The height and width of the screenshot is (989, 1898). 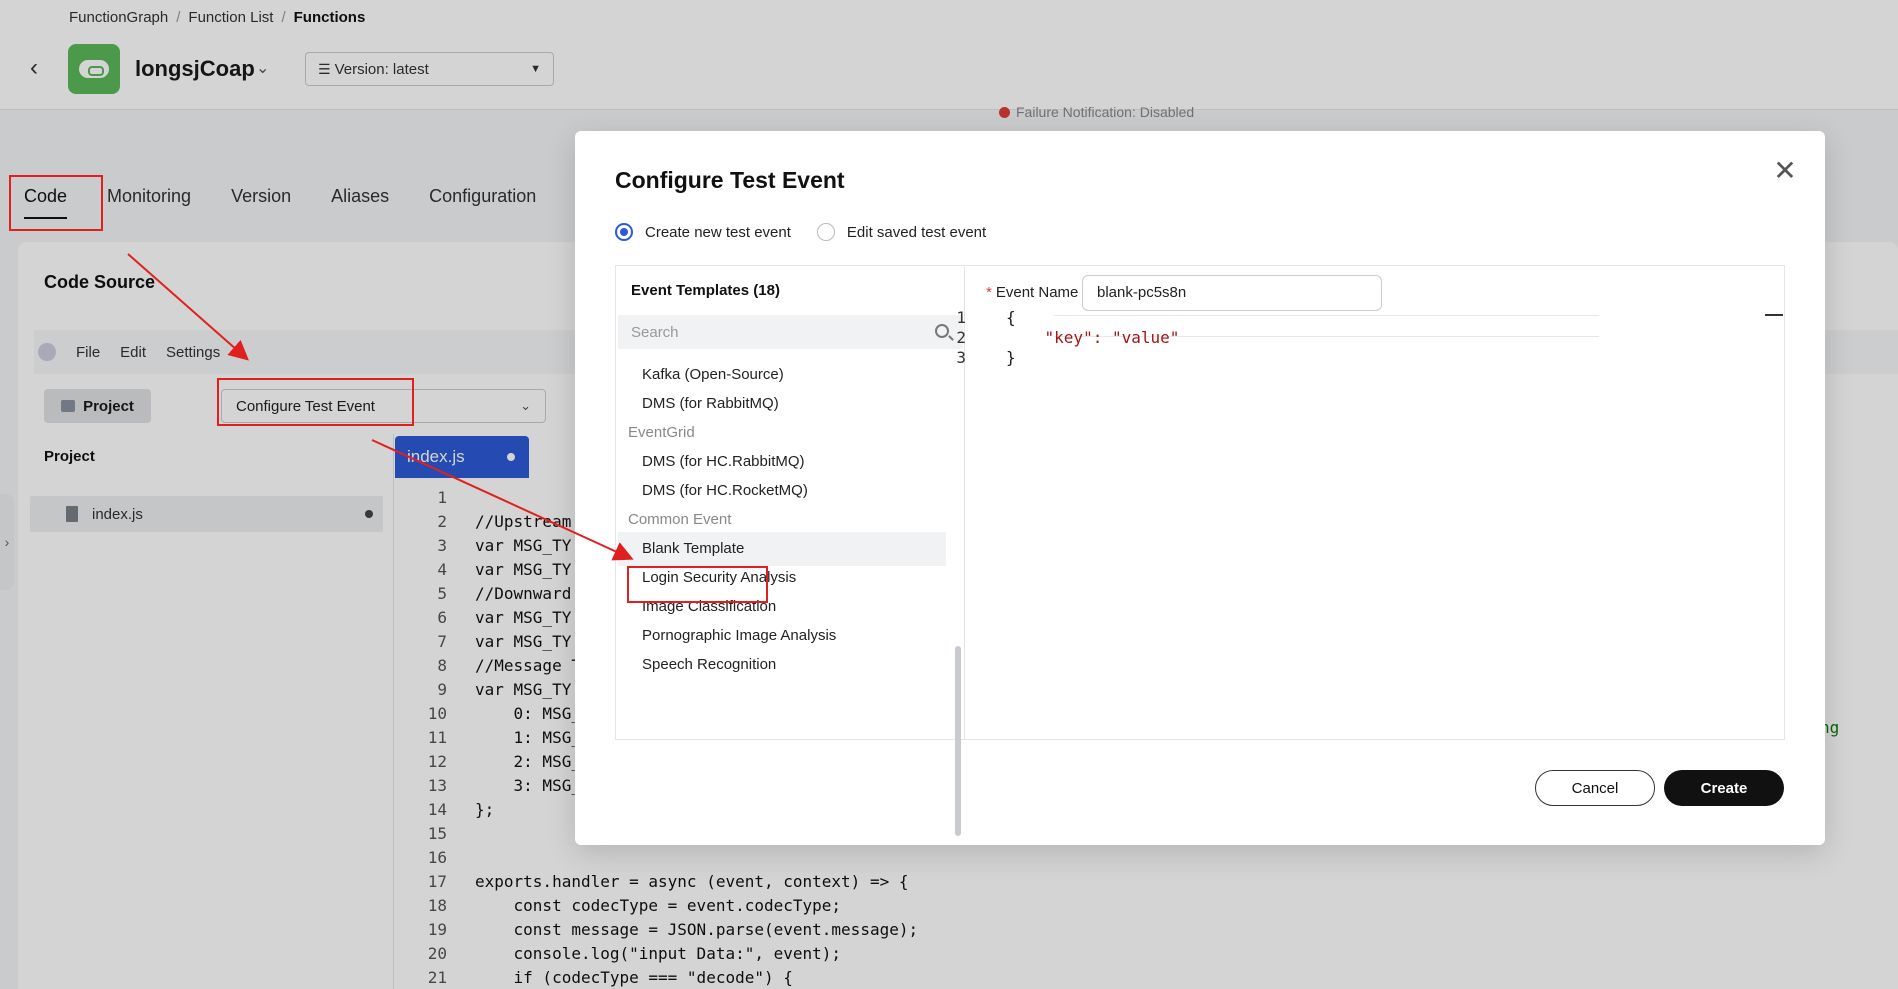 I want to click on template-item: Speech Recognition, so click(x=782, y=665).